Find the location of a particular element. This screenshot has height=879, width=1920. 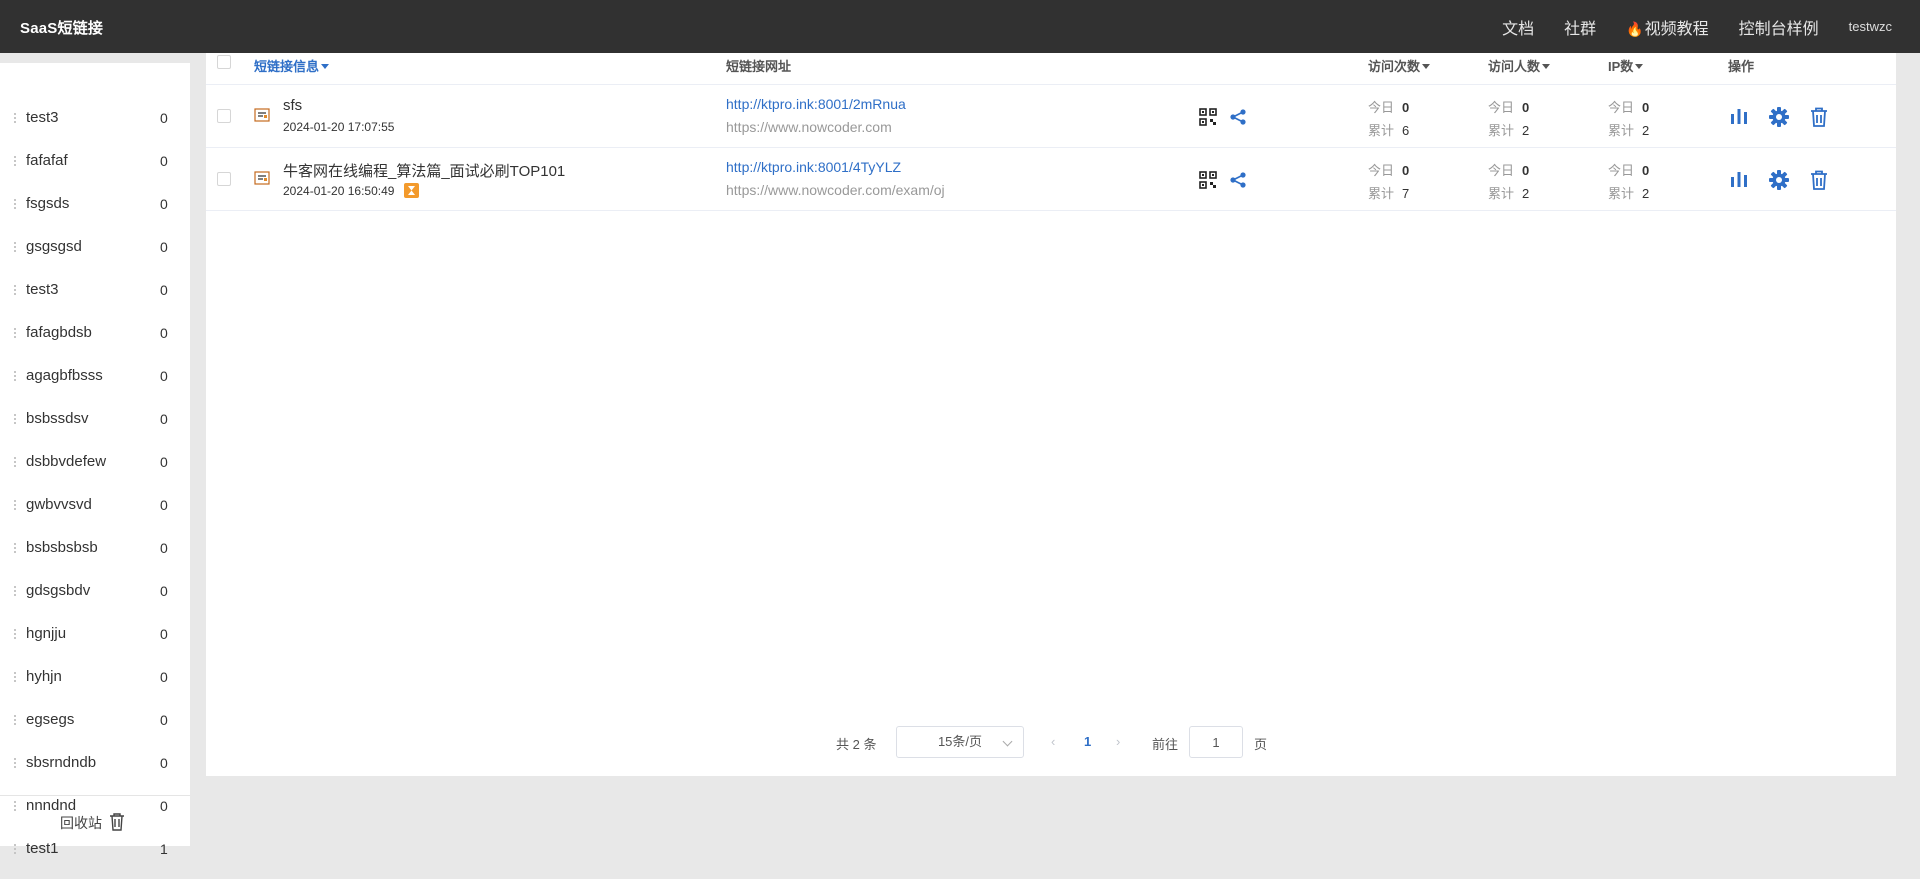

user-menu: testwzc is located at coordinates (1870, 26).